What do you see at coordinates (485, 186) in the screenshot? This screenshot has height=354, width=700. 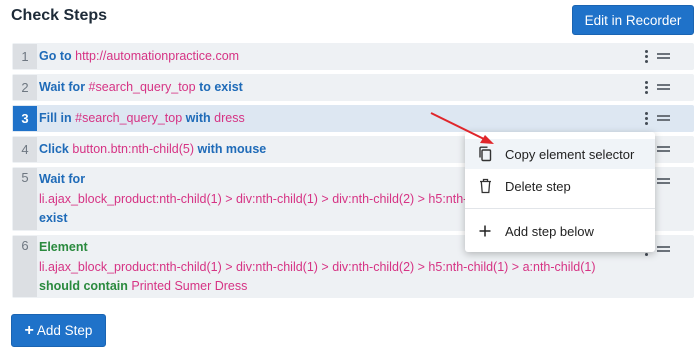 I see `trash-icon` at bounding box center [485, 186].